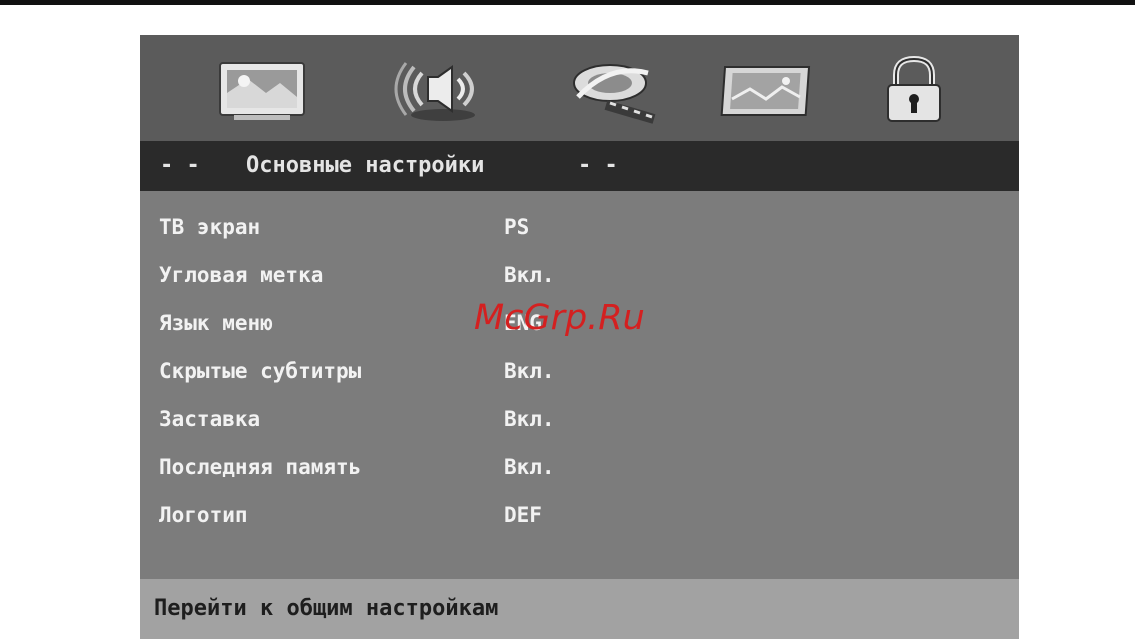  Describe the element at coordinates (579, 227) in the screenshot. I see `menu-item-tv-screen: ТВ экран PS` at that location.